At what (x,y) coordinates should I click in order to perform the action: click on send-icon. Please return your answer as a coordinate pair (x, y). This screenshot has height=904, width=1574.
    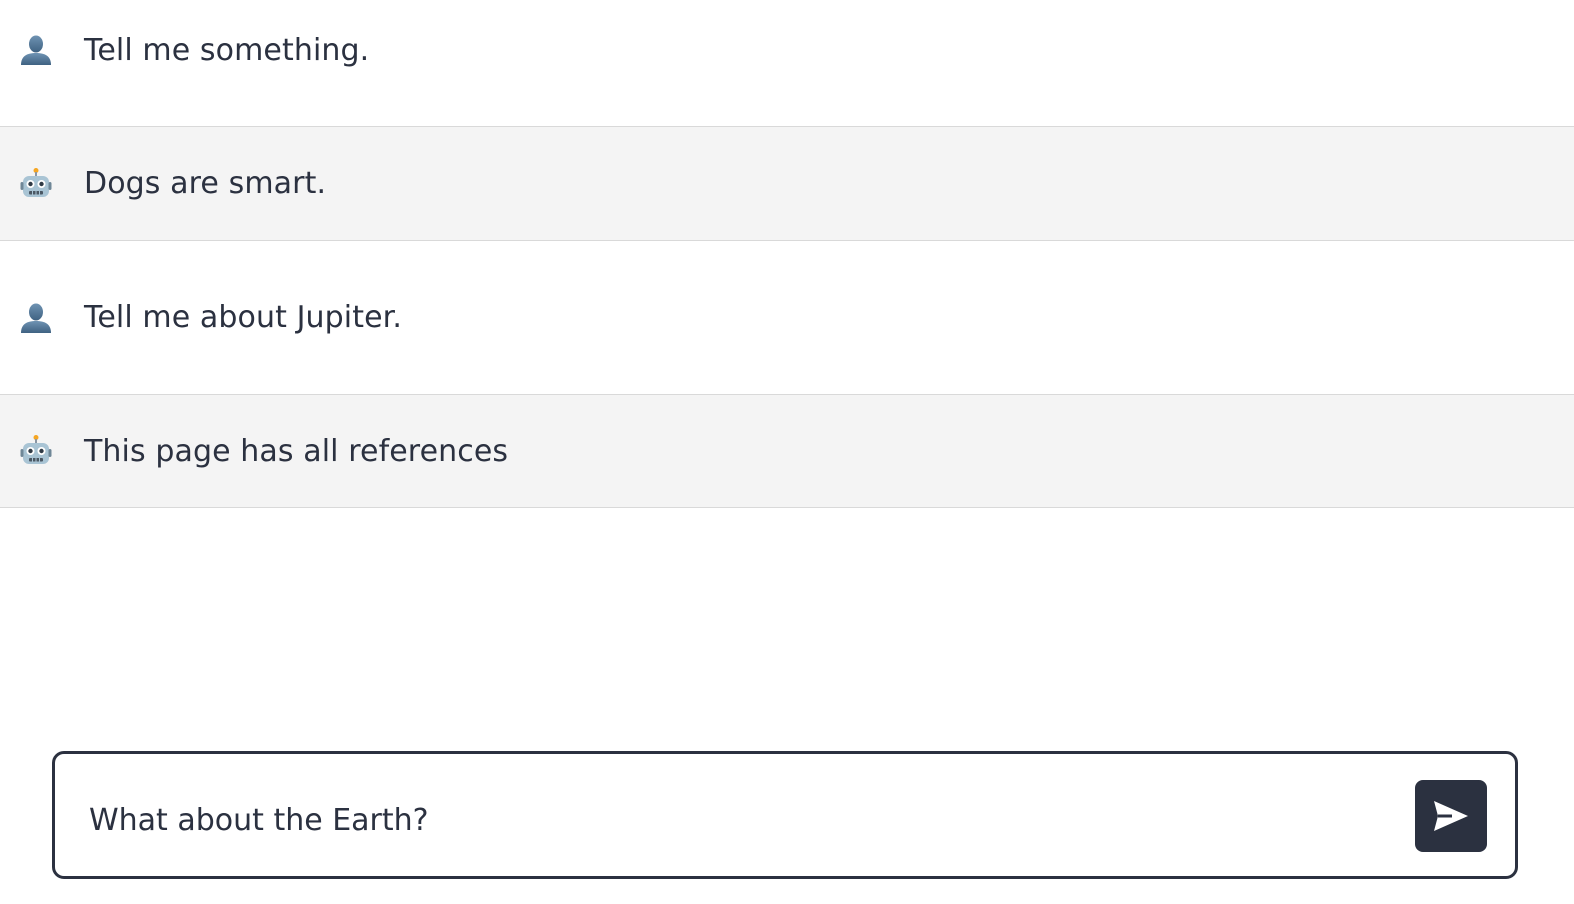
    Looking at the image, I should click on (1451, 816).